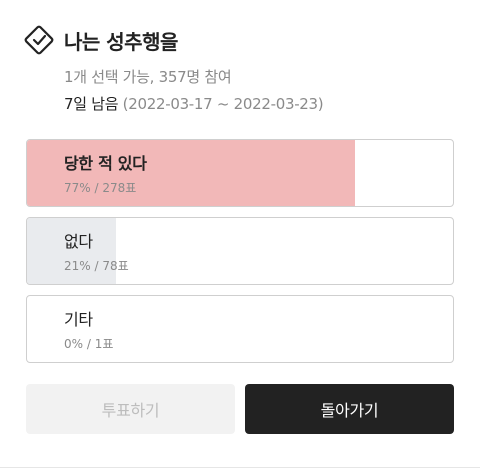 This screenshot has width=480, height=468. What do you see at coordinates (240, 251) in the screenshot?
I see `poll-option-none: 없다 21% / 78표` at bounding box center [240, 251].